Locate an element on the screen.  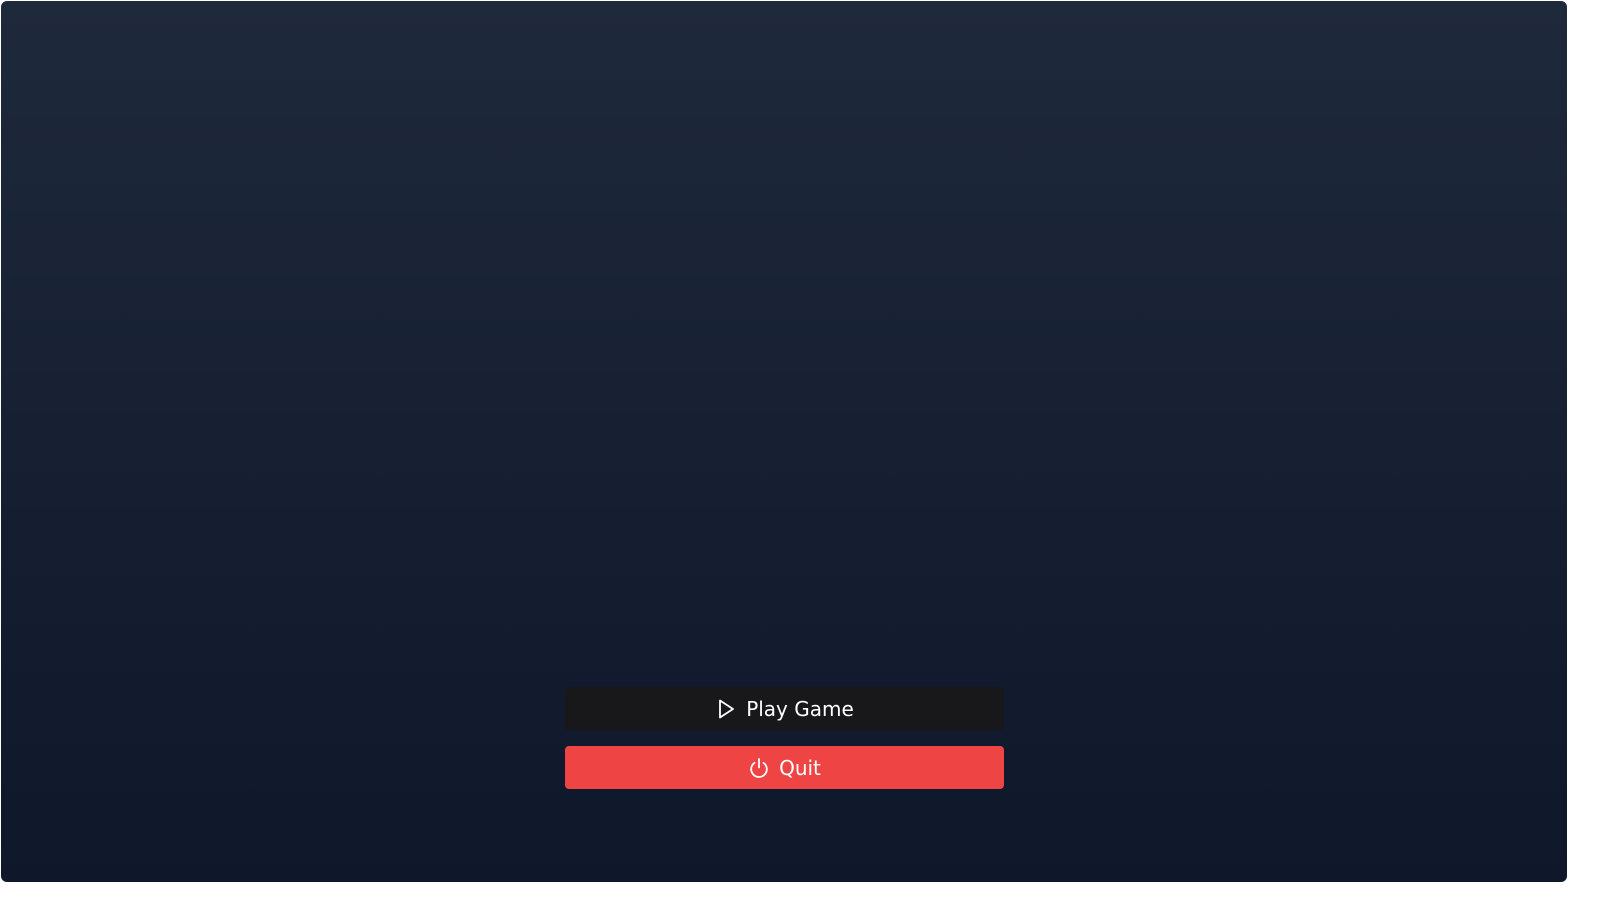
quit-button: Quit is located at coordinates (784, 767).